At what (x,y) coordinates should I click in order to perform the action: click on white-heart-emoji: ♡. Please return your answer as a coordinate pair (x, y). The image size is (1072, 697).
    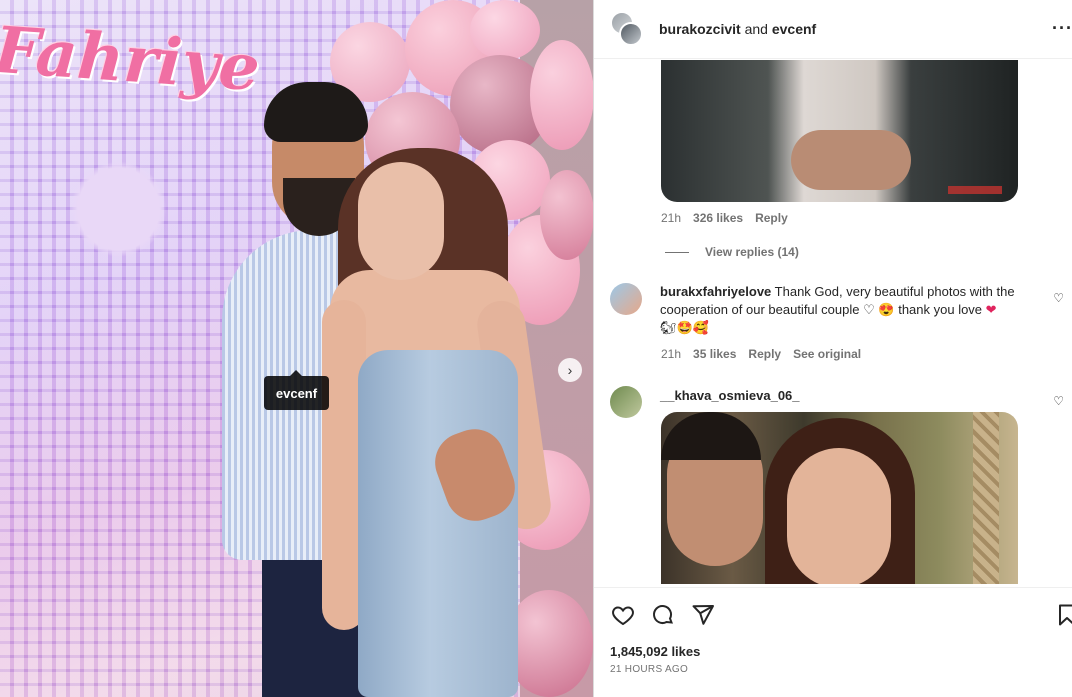
    Looking at the image, I should click on (869, 309).